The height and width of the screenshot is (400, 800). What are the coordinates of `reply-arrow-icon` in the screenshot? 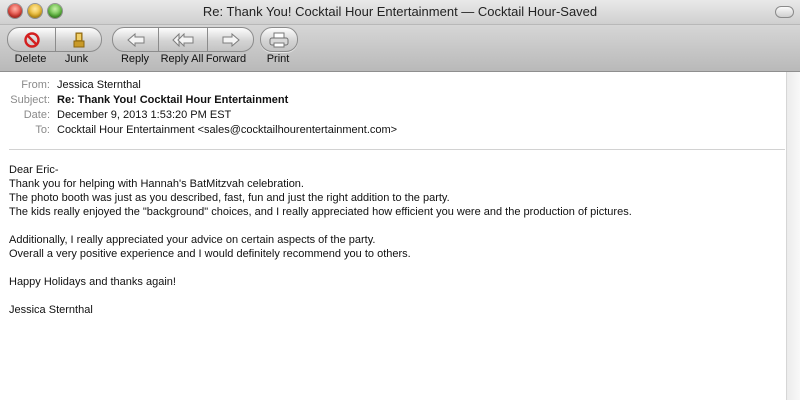 It's located at (135, 39).